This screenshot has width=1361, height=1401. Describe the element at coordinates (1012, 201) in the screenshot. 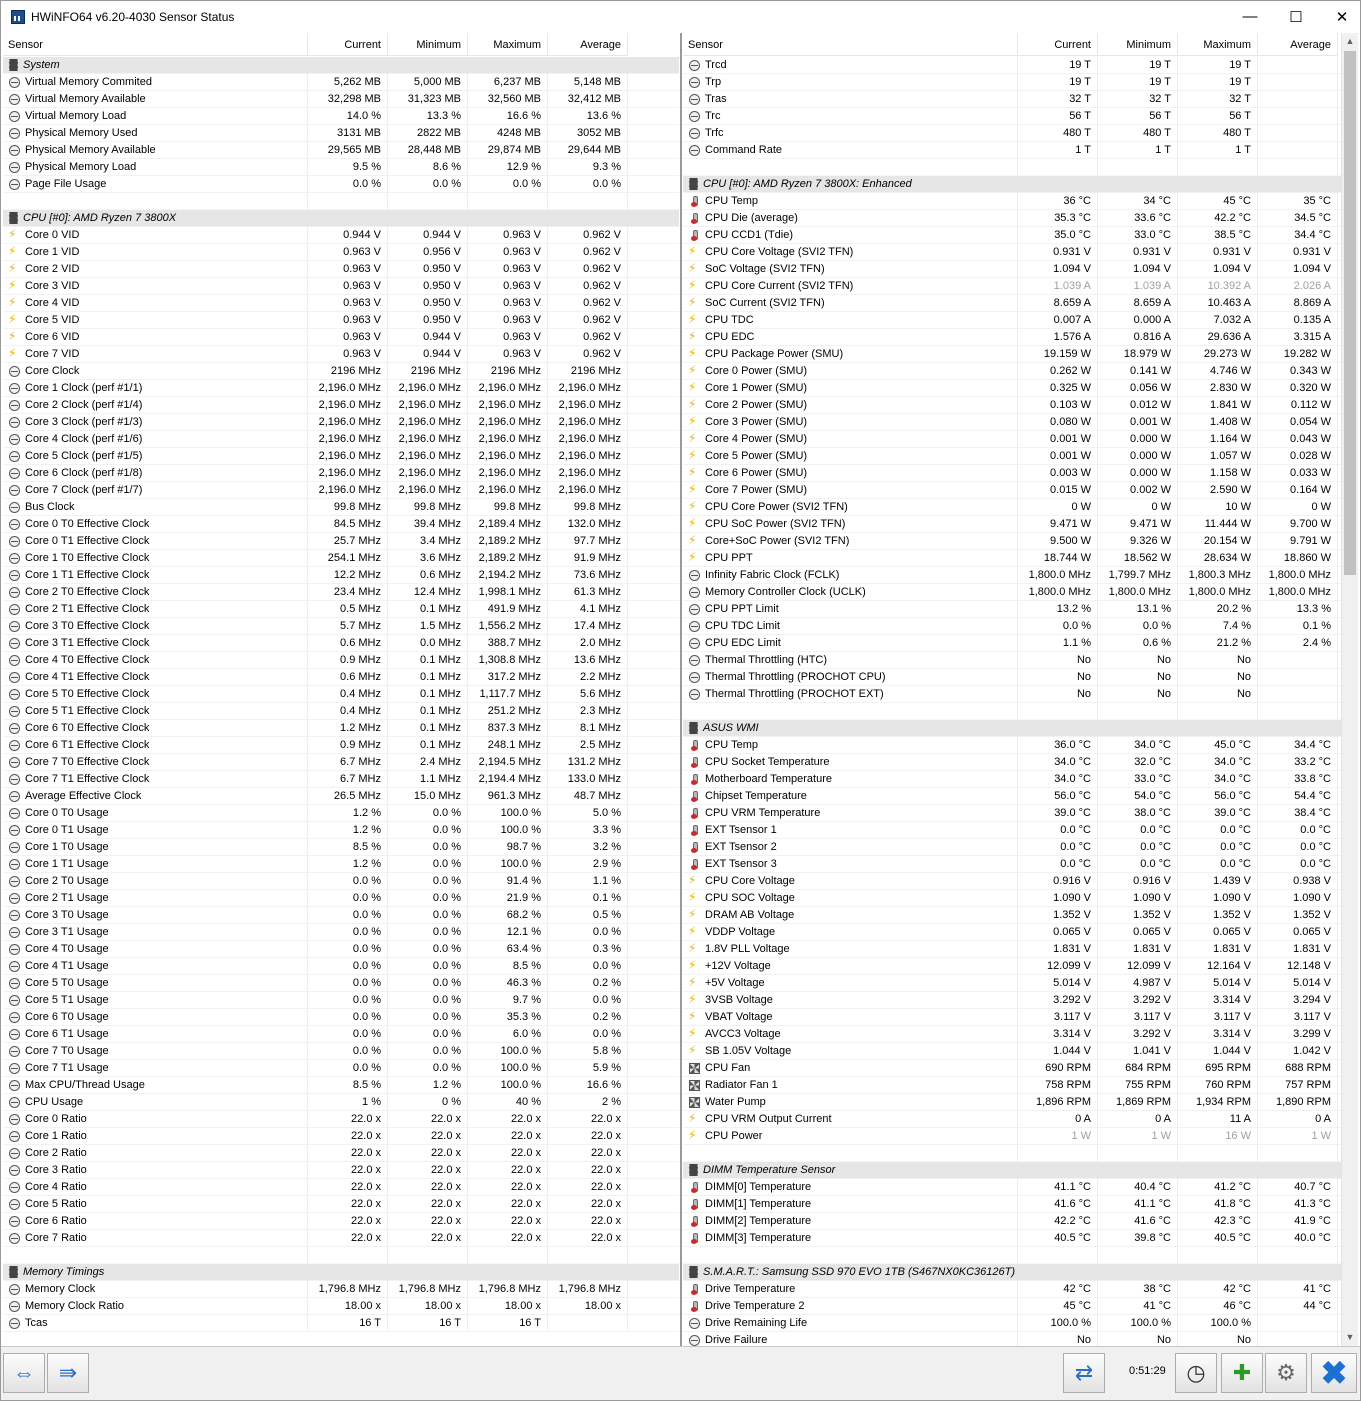

I see `sensor-row: CPU Temp 36 °C 34 °C 45 °C 35 °C` at that location.